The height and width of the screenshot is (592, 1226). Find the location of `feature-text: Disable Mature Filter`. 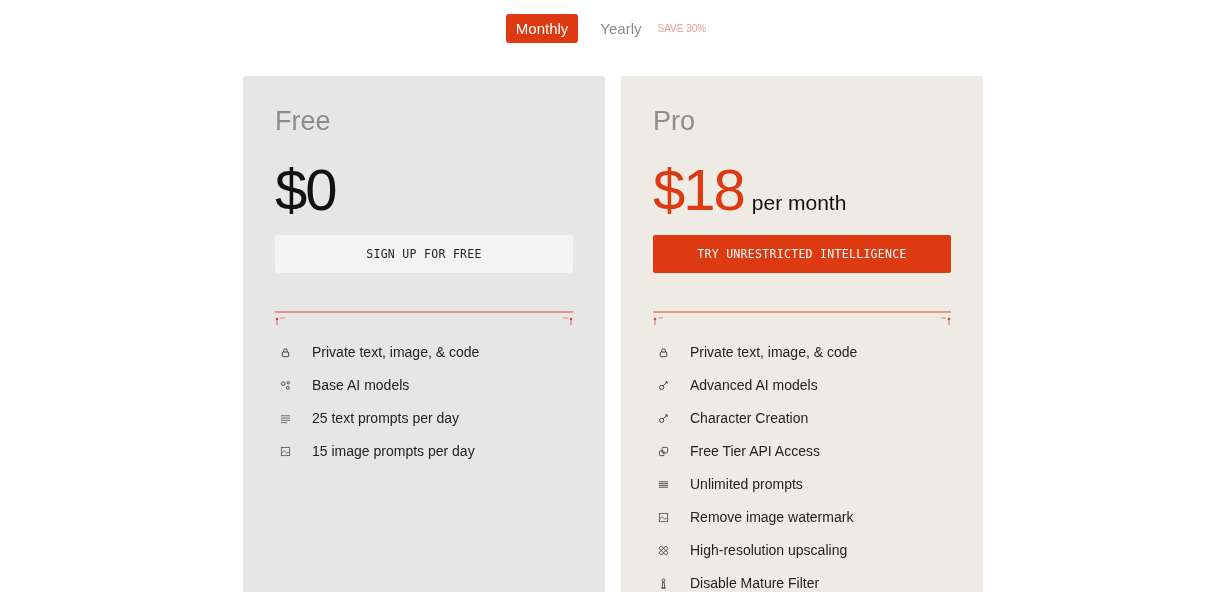

feature-text: Disable Mature Filter is located at coordinates (755, 583).